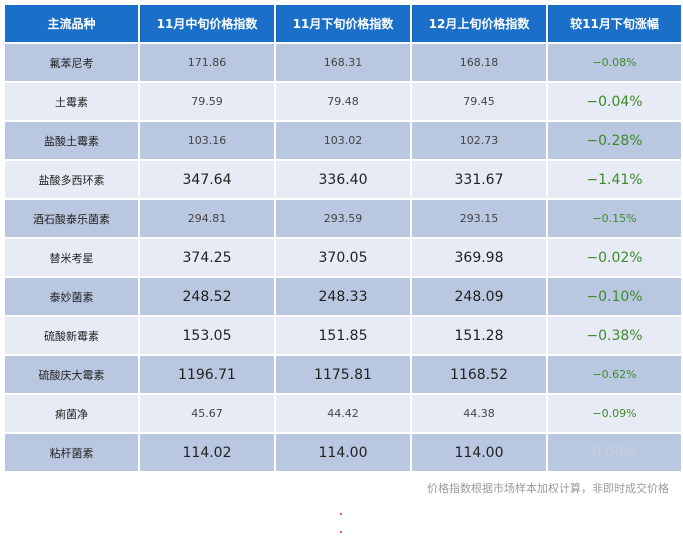  Describe the element at coordinates (479, 257) in the screenshot. I see `early-dec-index: 369.98` at that location.